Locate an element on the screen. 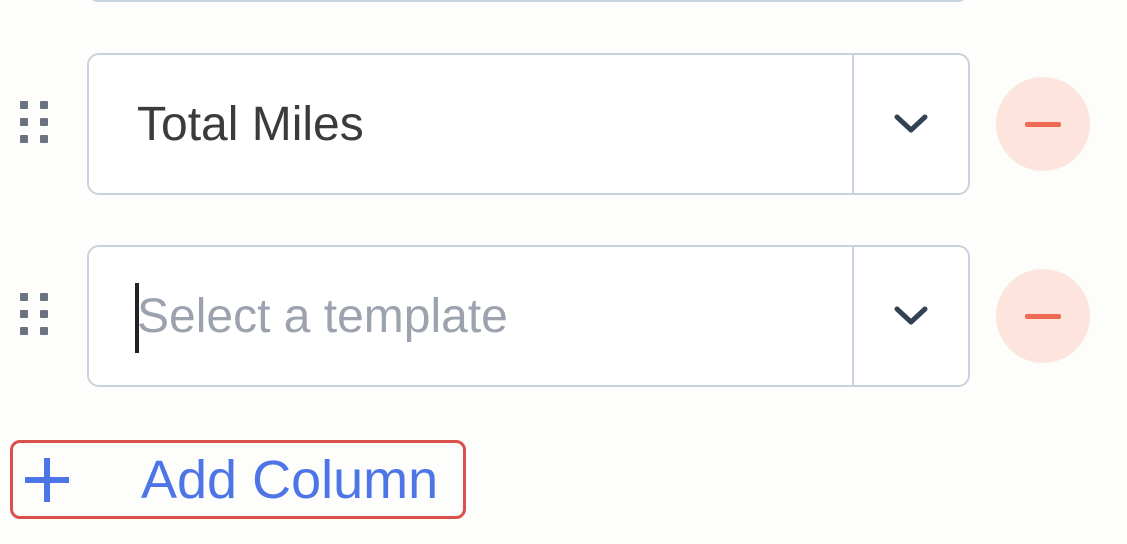 The width and height of the screenshot is (1127, 544). plus-icon is located at coordinates (47, 479).